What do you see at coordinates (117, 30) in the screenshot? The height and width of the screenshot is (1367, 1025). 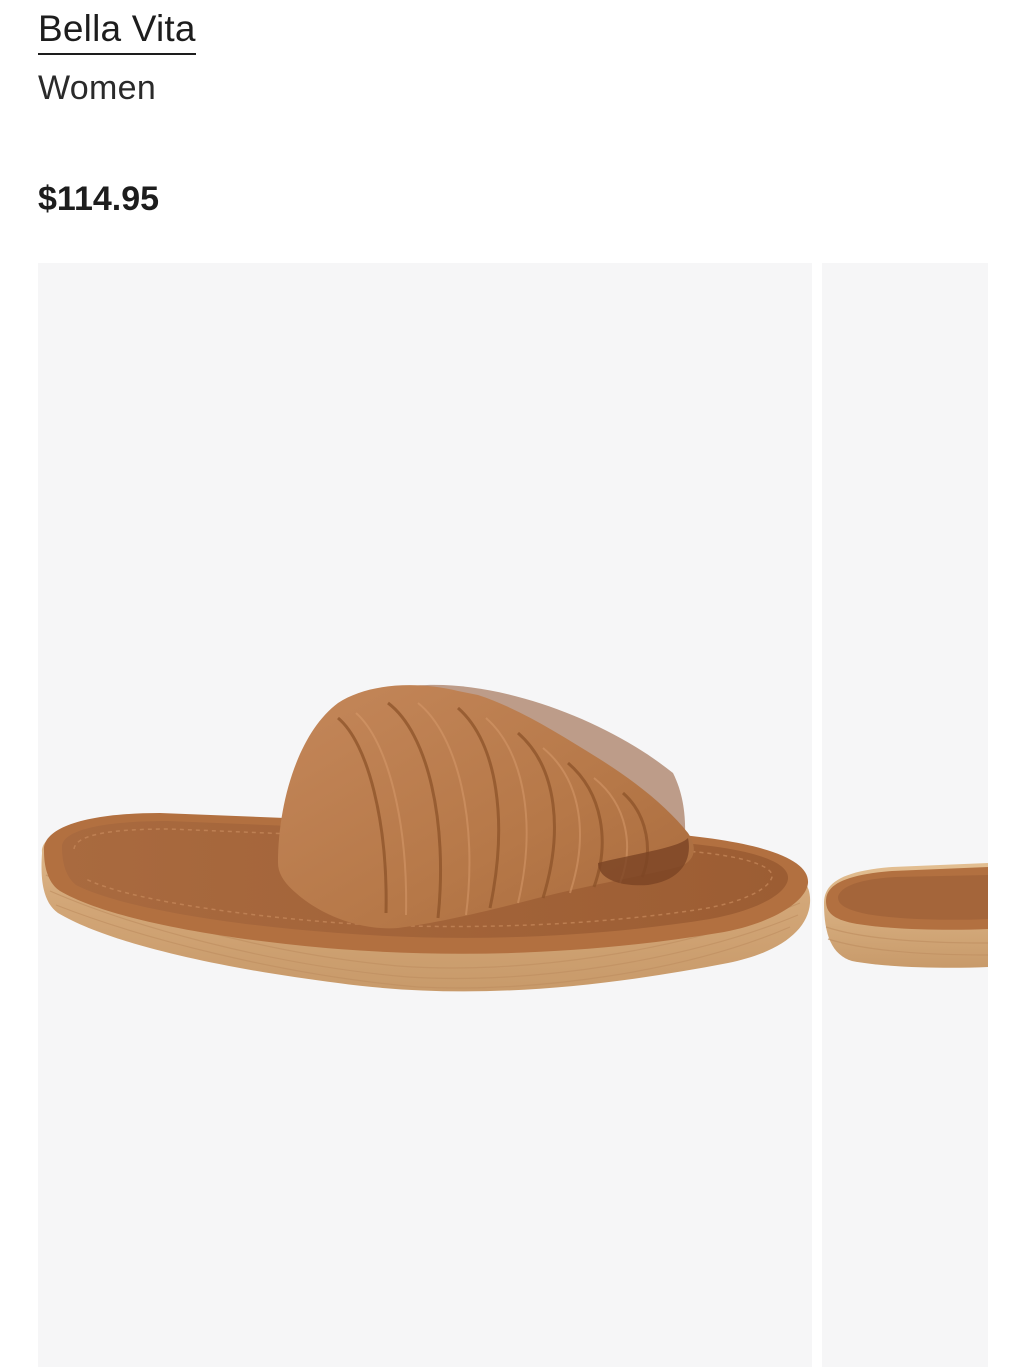 I see `brand-link: Bella Vita` at bounding box center [117, 30].